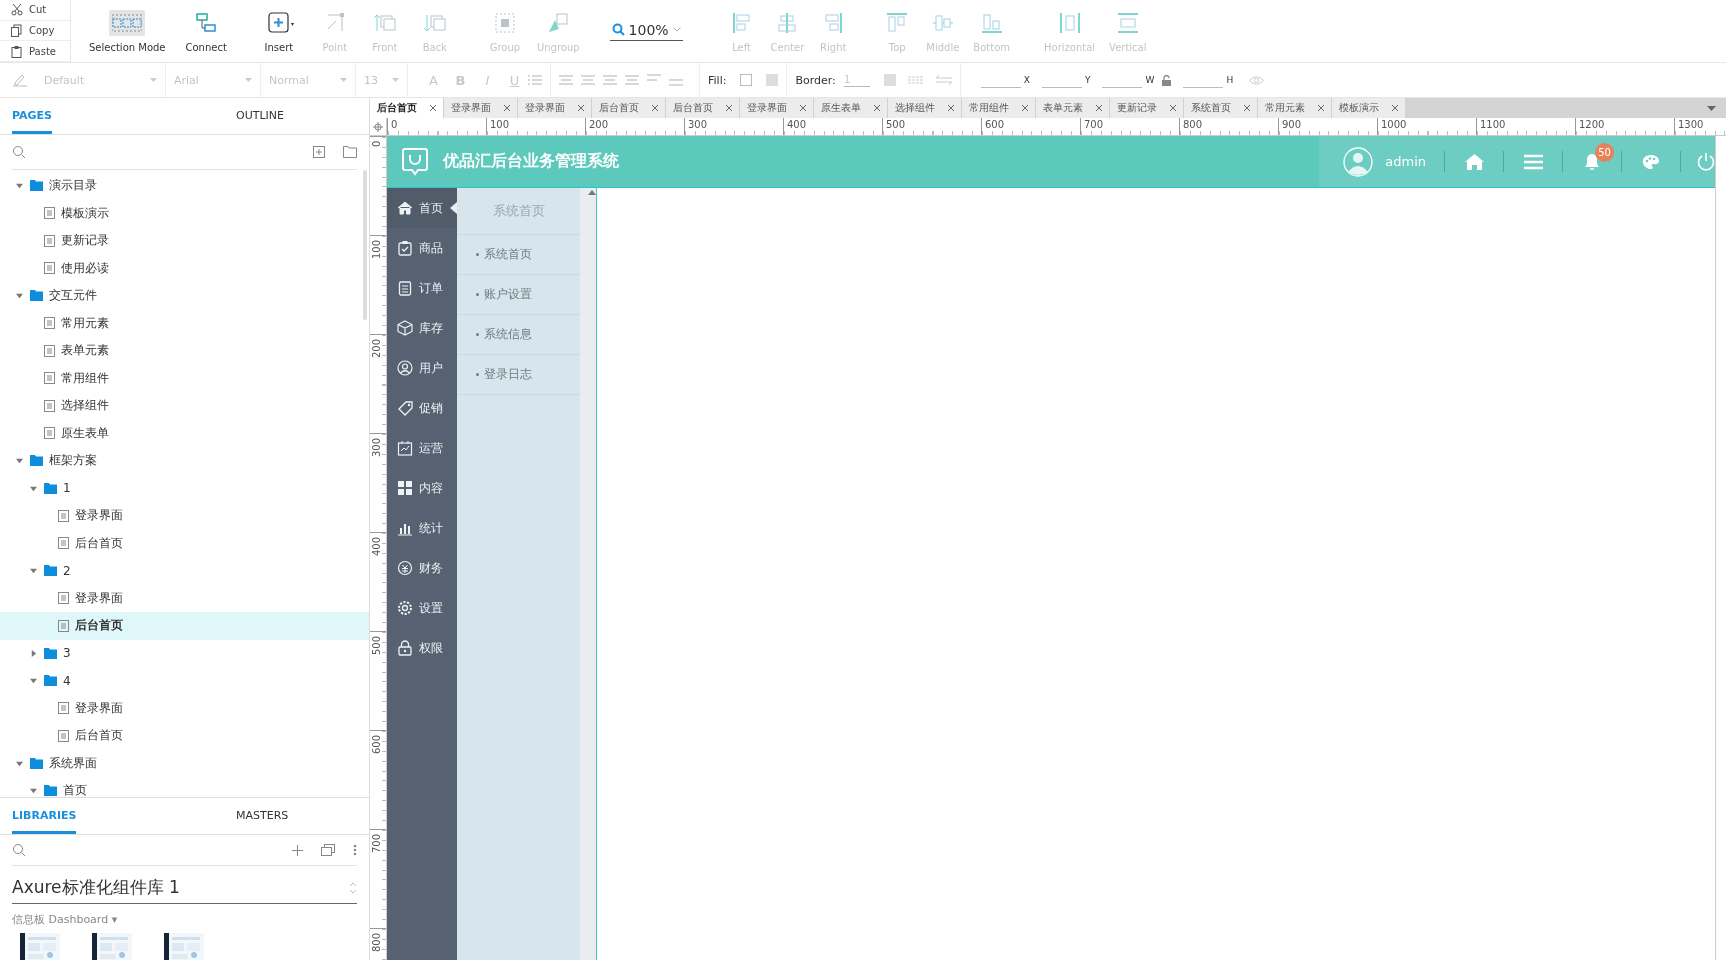 The image size is (1726, 960). What do you see at coordinates (184, 323) in the screenshot?
I see `tree-item: 常用元素` at bounding box center [184, 323].